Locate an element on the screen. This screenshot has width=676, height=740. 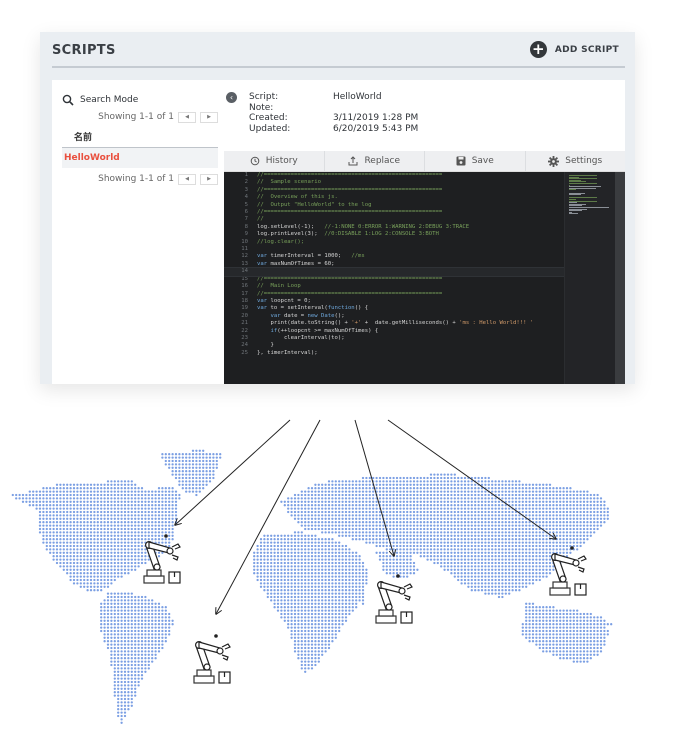
list-item: HelloWorld is located at coordinates (140, 158).